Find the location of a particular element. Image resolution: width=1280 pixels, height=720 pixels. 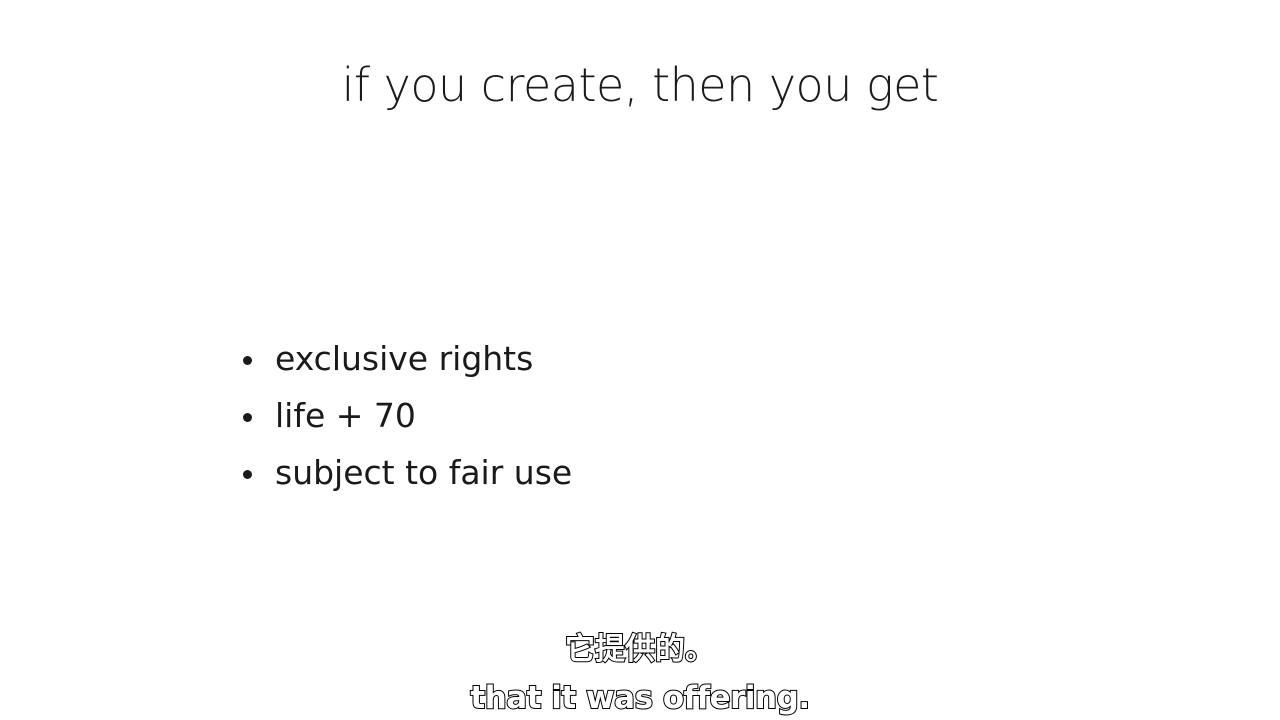

subtitle-chinese: 它提供的。 is located at coordinates (640, 649).